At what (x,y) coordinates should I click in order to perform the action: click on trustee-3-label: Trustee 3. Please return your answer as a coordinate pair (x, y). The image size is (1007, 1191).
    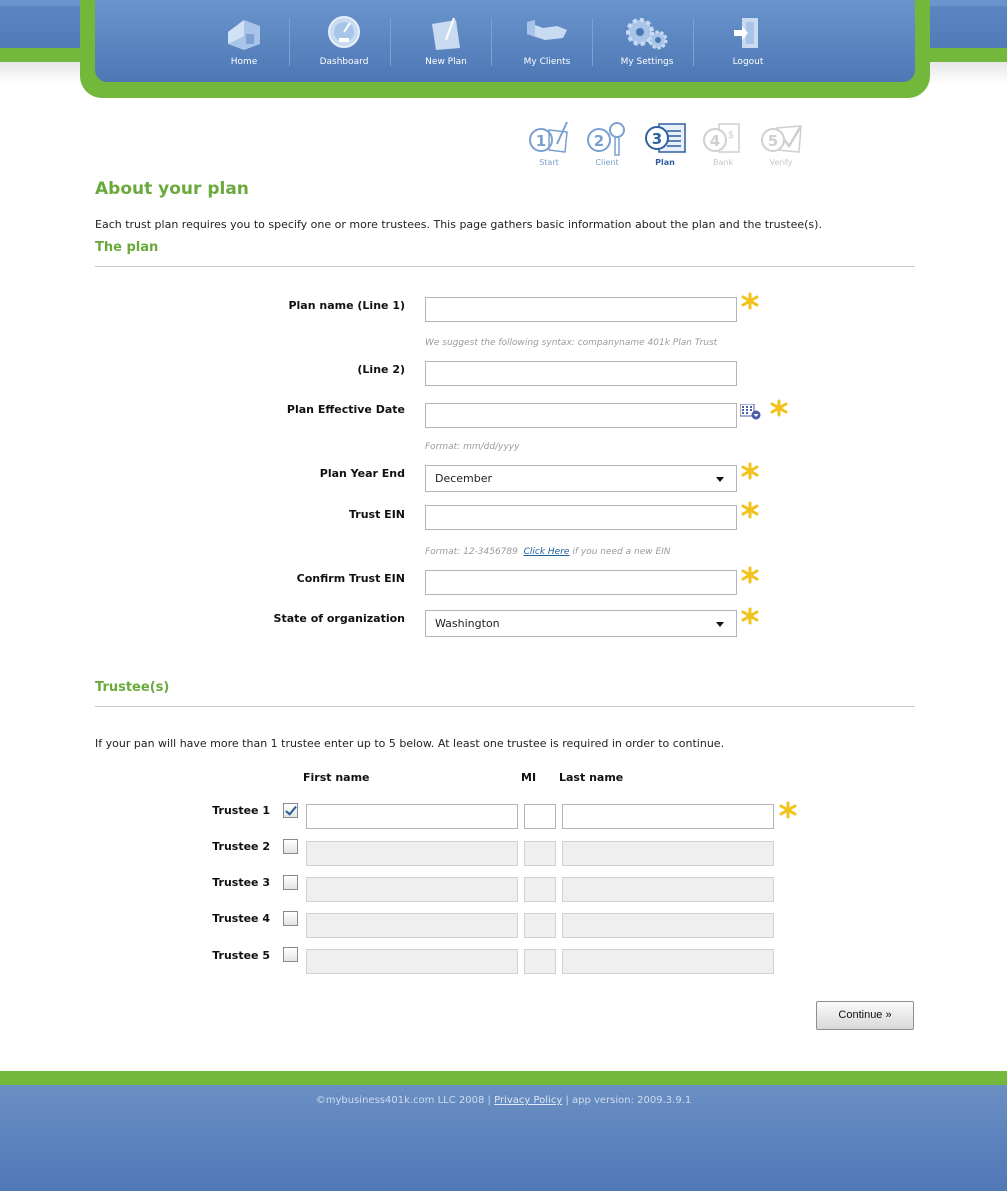
    Looking at the image, I should click on (241, 882).